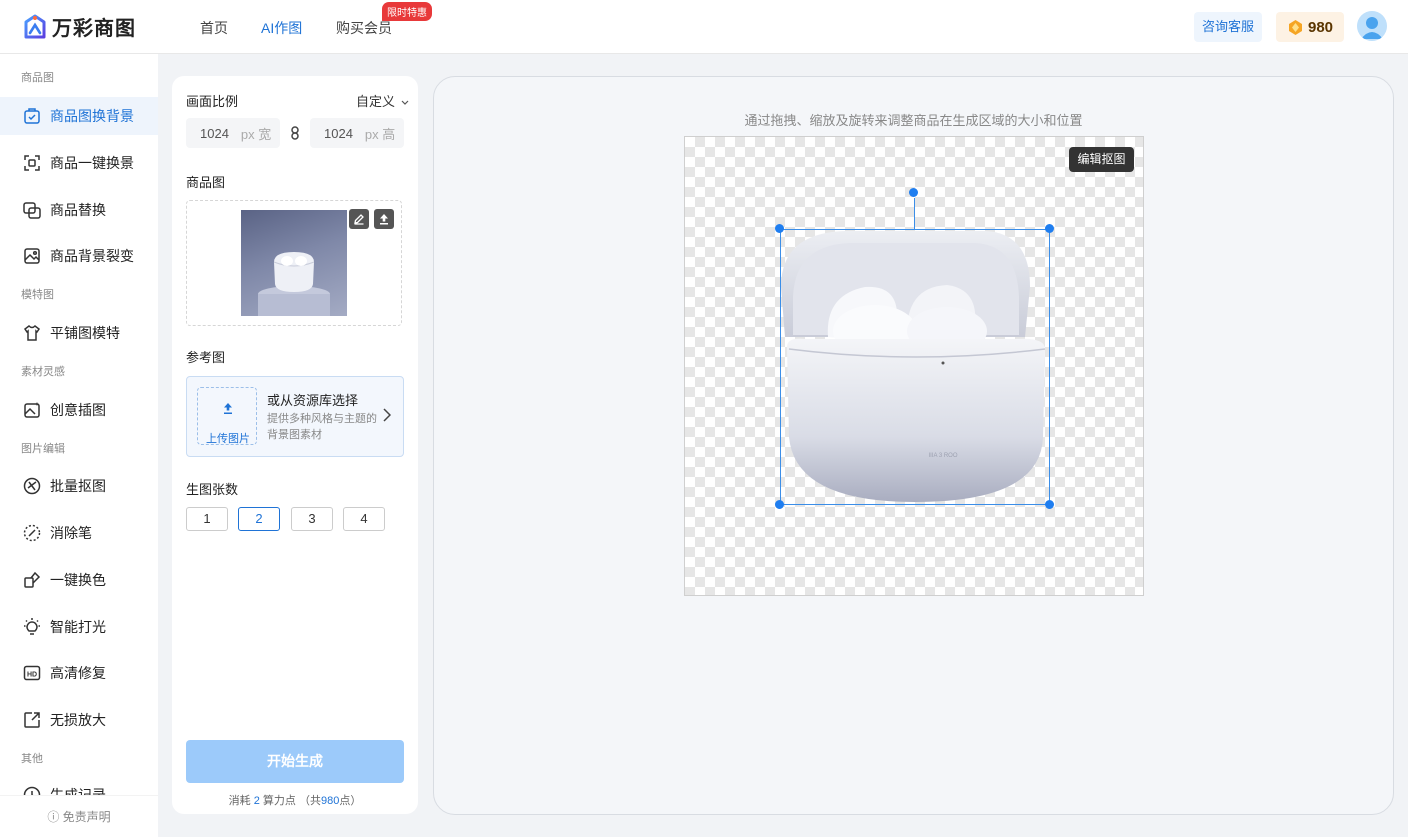  I want to click on sidebar-item-shirt-model: 平铺图模特, so click(79, 333).